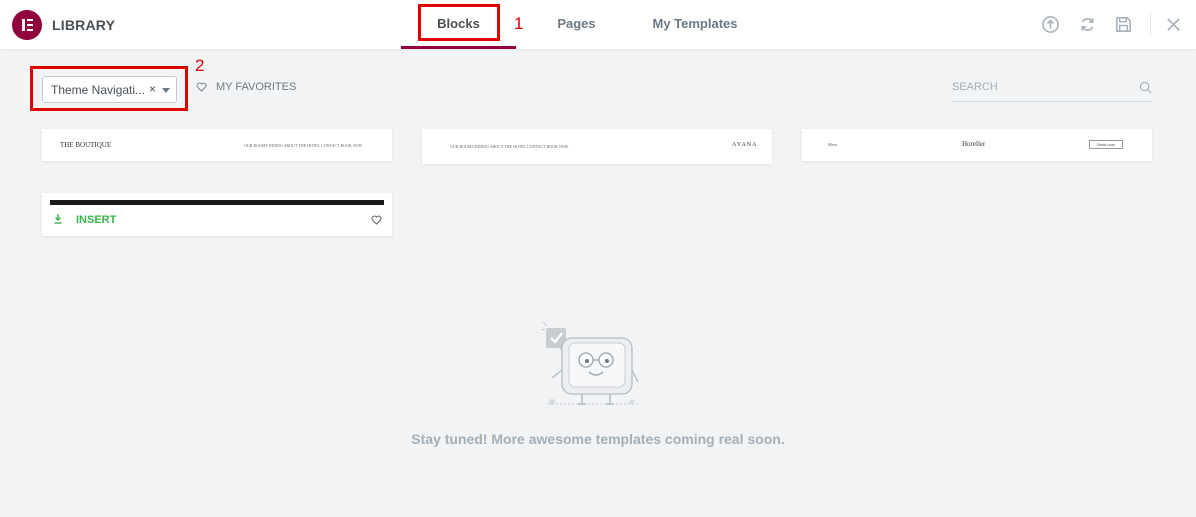  What do you see at coordinates (1050, 24) in the screenshot?
I see `upload-icon` at bounding box center [1050, 24].